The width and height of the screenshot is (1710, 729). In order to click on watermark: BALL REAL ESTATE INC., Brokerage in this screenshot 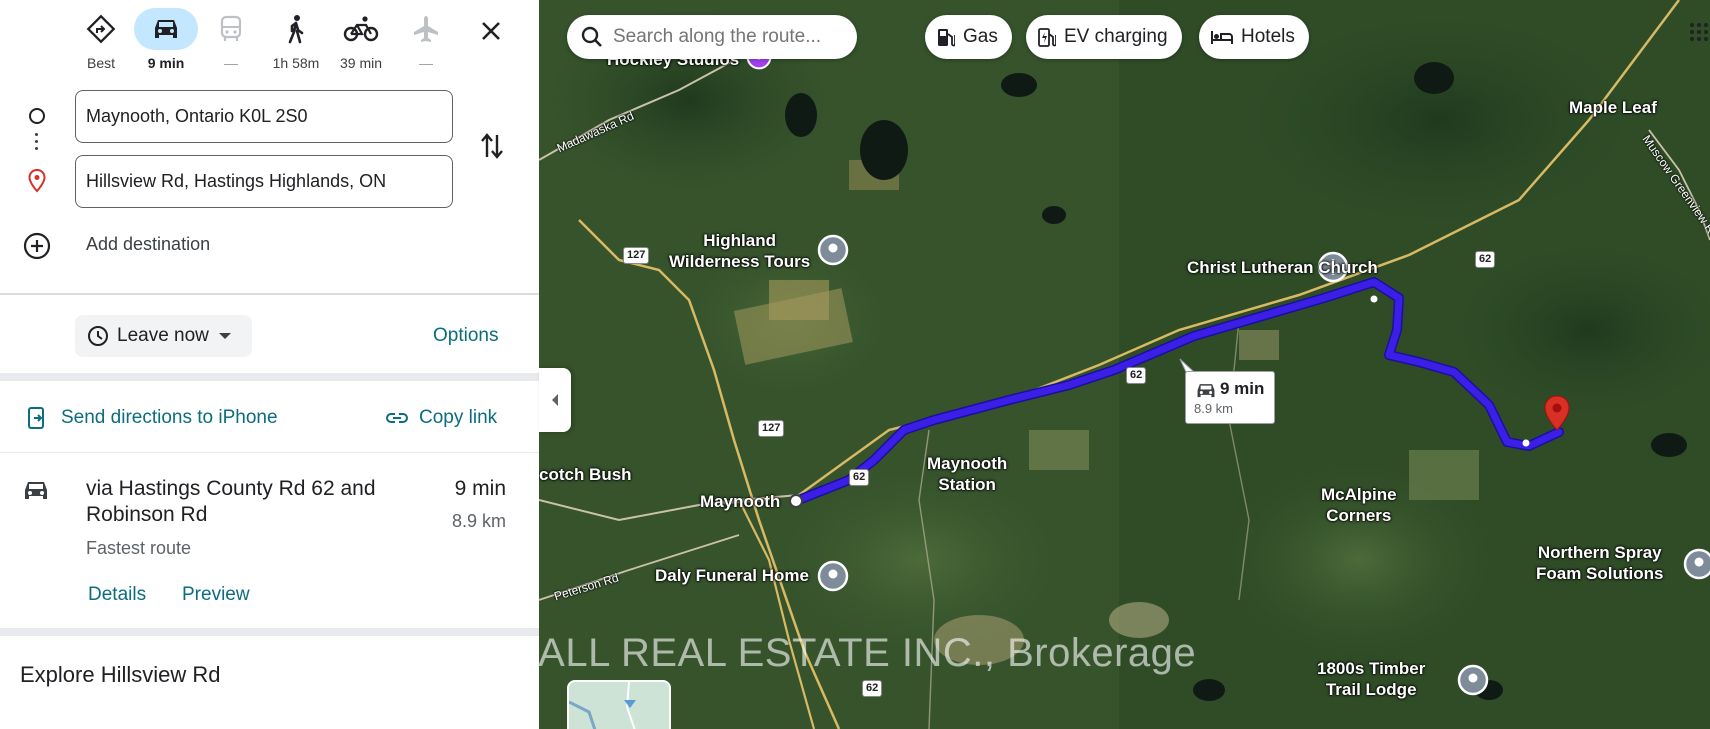, I will do `click(868, 653)`.